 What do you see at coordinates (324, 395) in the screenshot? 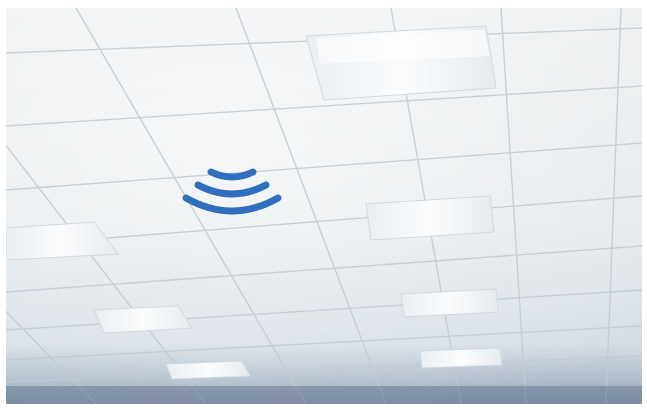
I see `wall-band` at bounding box center [324, 395].